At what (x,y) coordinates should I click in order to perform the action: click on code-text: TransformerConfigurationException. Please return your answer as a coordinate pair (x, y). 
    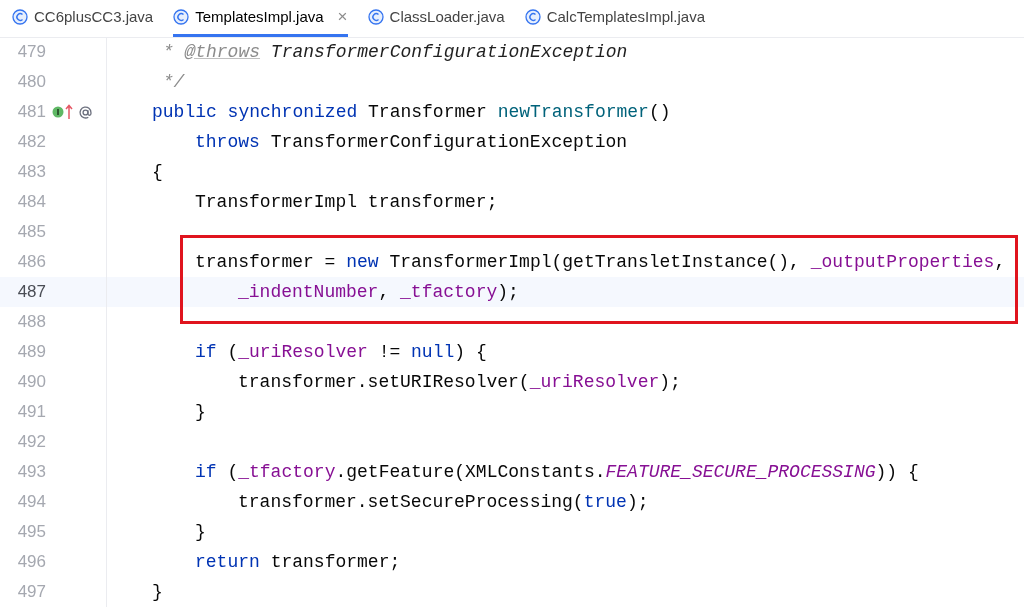
    Looking at the image, I should click on (449, 141).